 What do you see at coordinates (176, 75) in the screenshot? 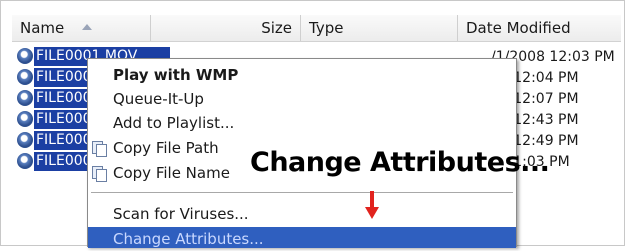
I see `menu-item-label: Play with WMP` at bounding box center [176, 75].